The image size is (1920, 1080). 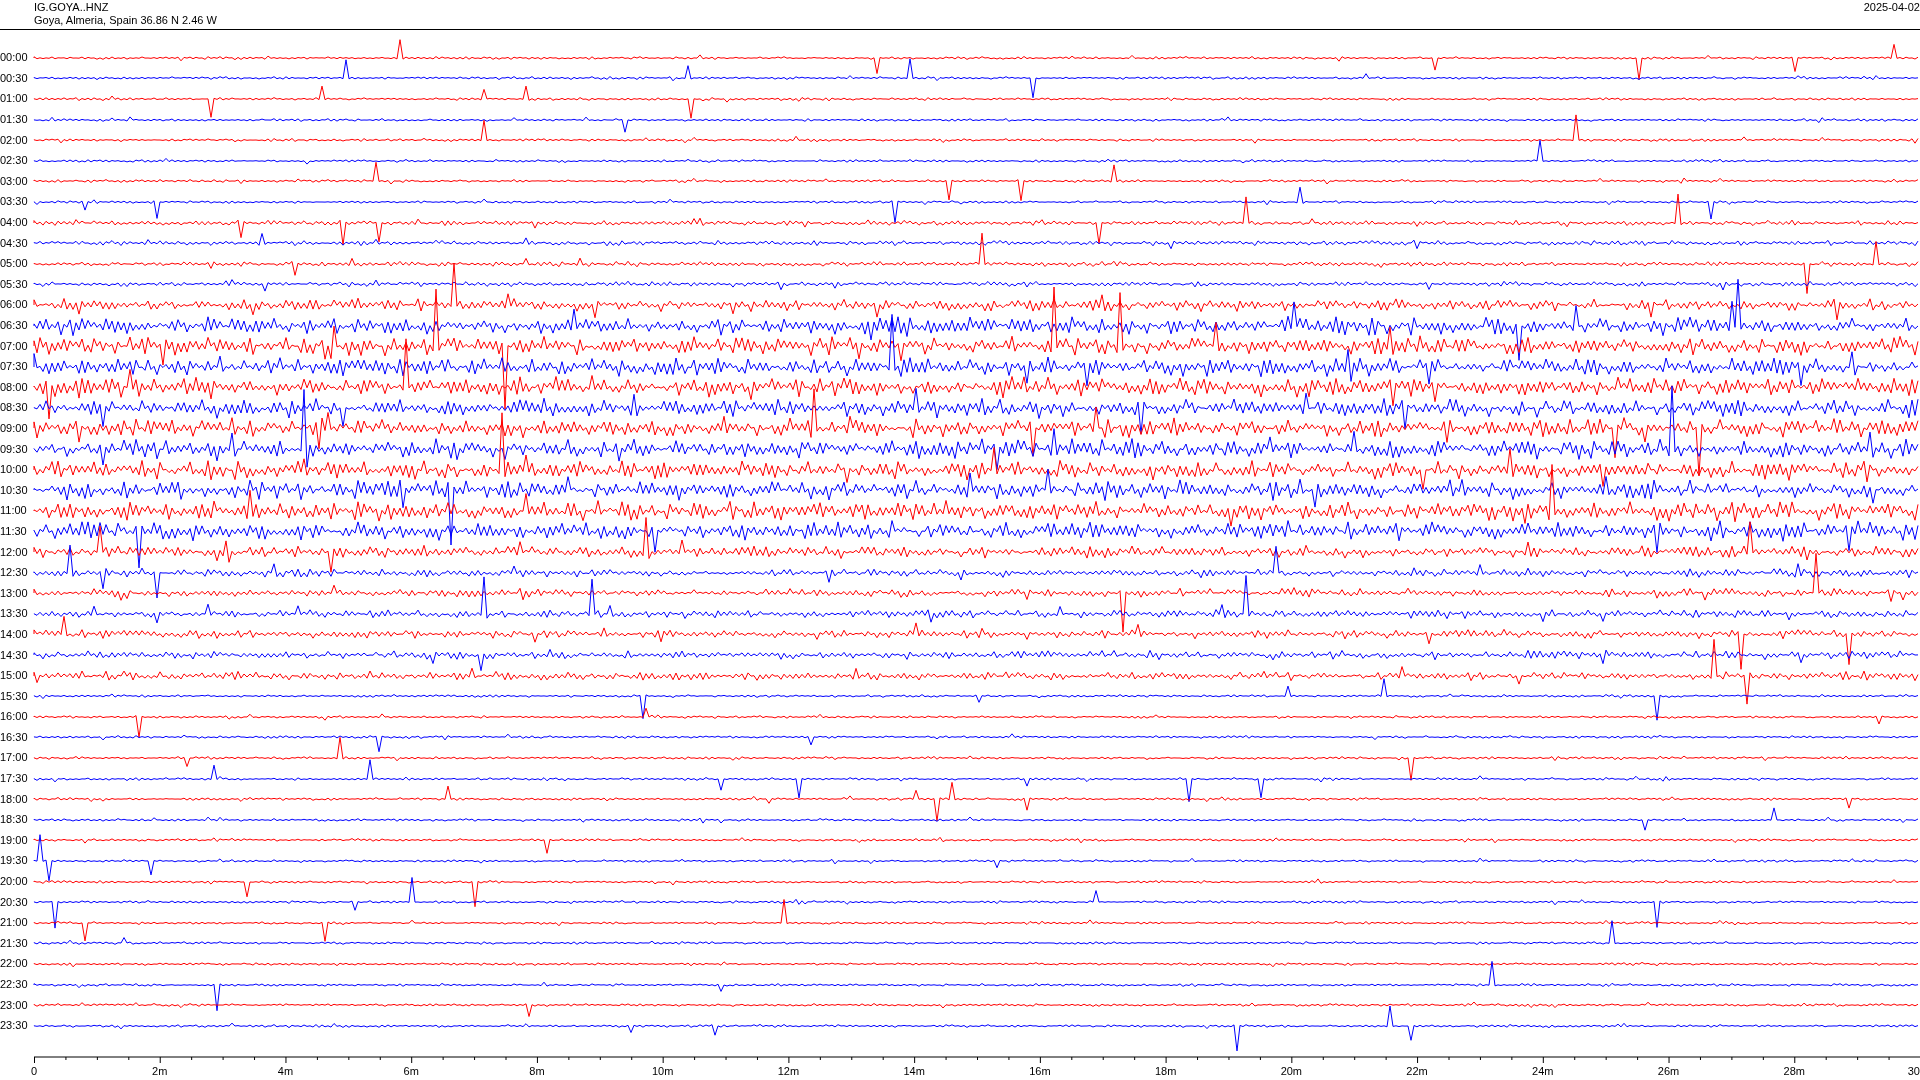 I want to click on time-label: 03:00, so click(x=14, y=181).